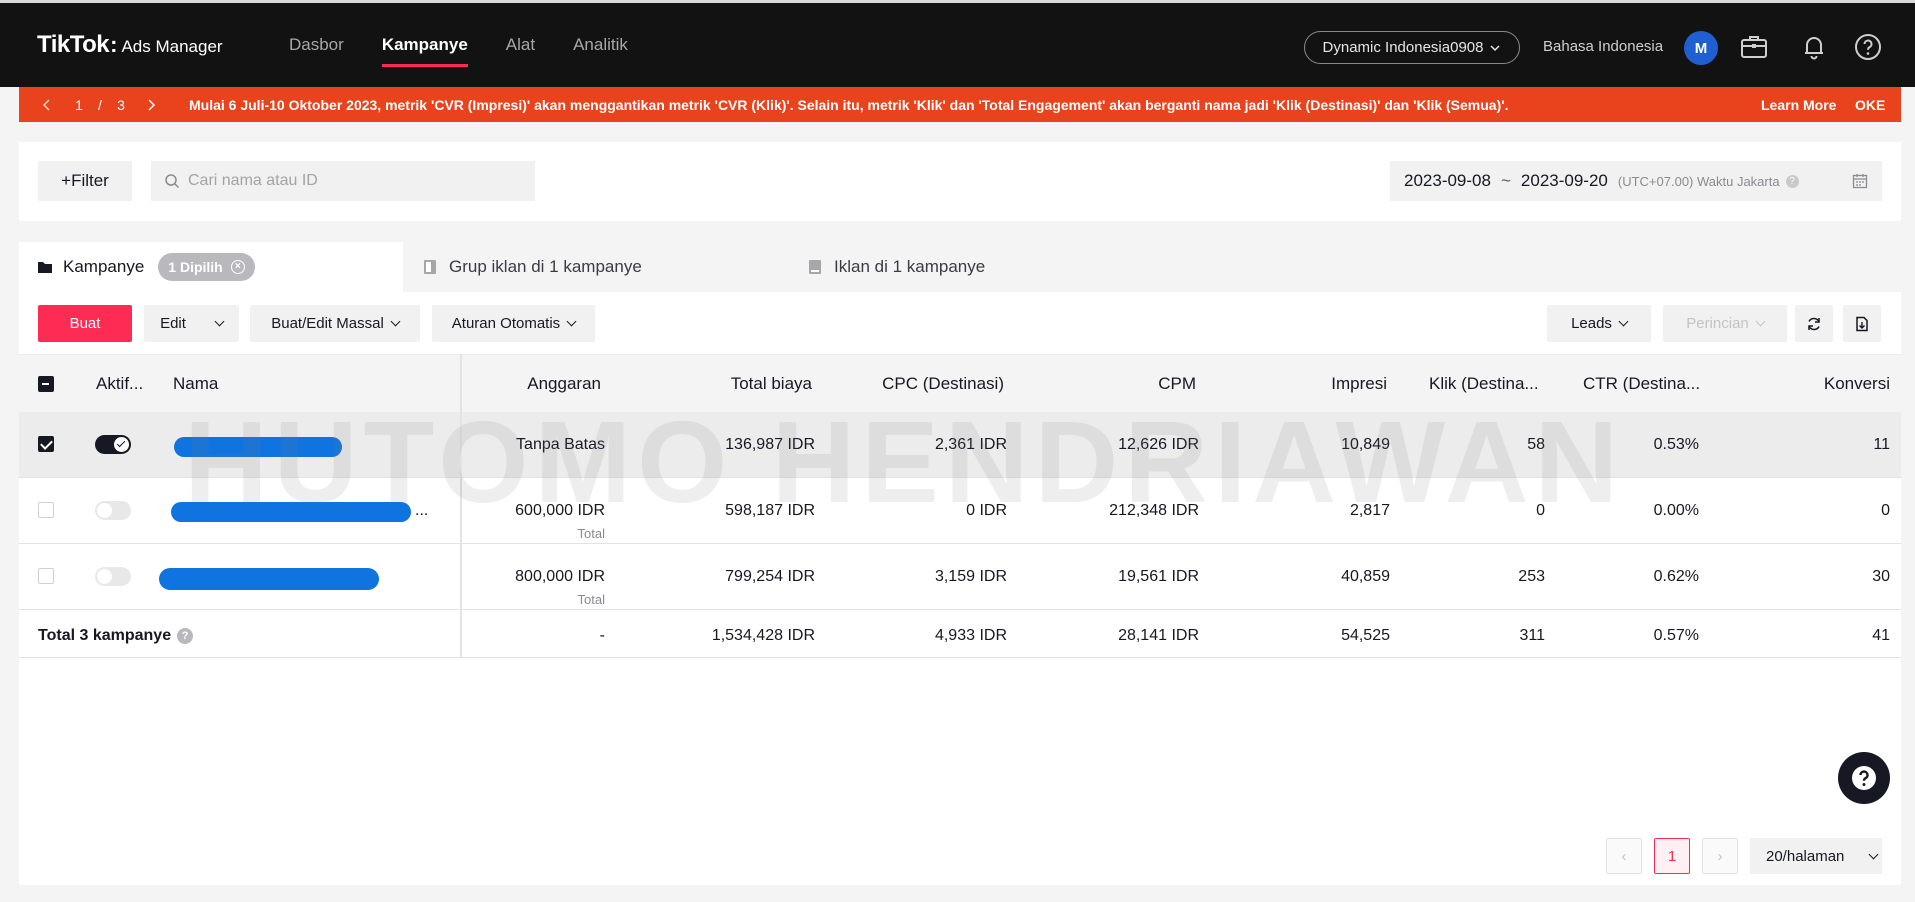 The height and width of the screenshot is (902, 1915). I want to click on help-icon: ?, so click(185, 636).